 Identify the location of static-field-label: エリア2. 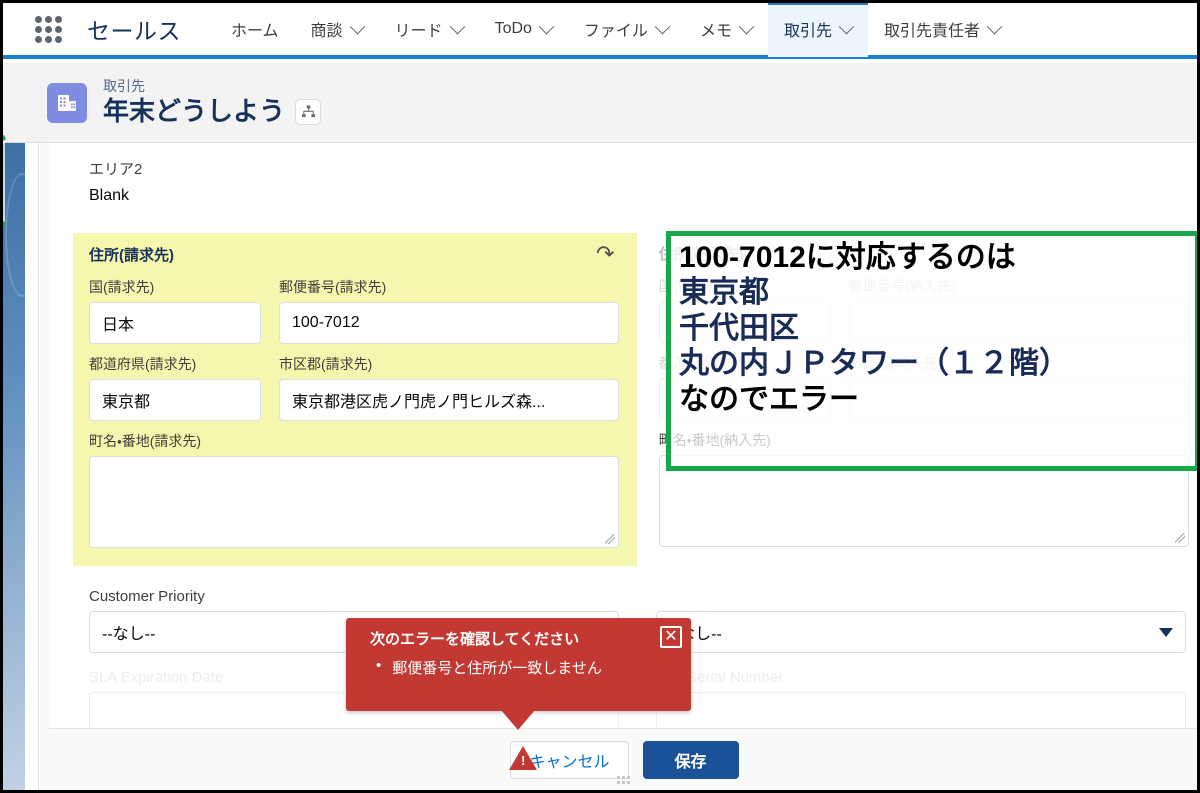
(116, 169).